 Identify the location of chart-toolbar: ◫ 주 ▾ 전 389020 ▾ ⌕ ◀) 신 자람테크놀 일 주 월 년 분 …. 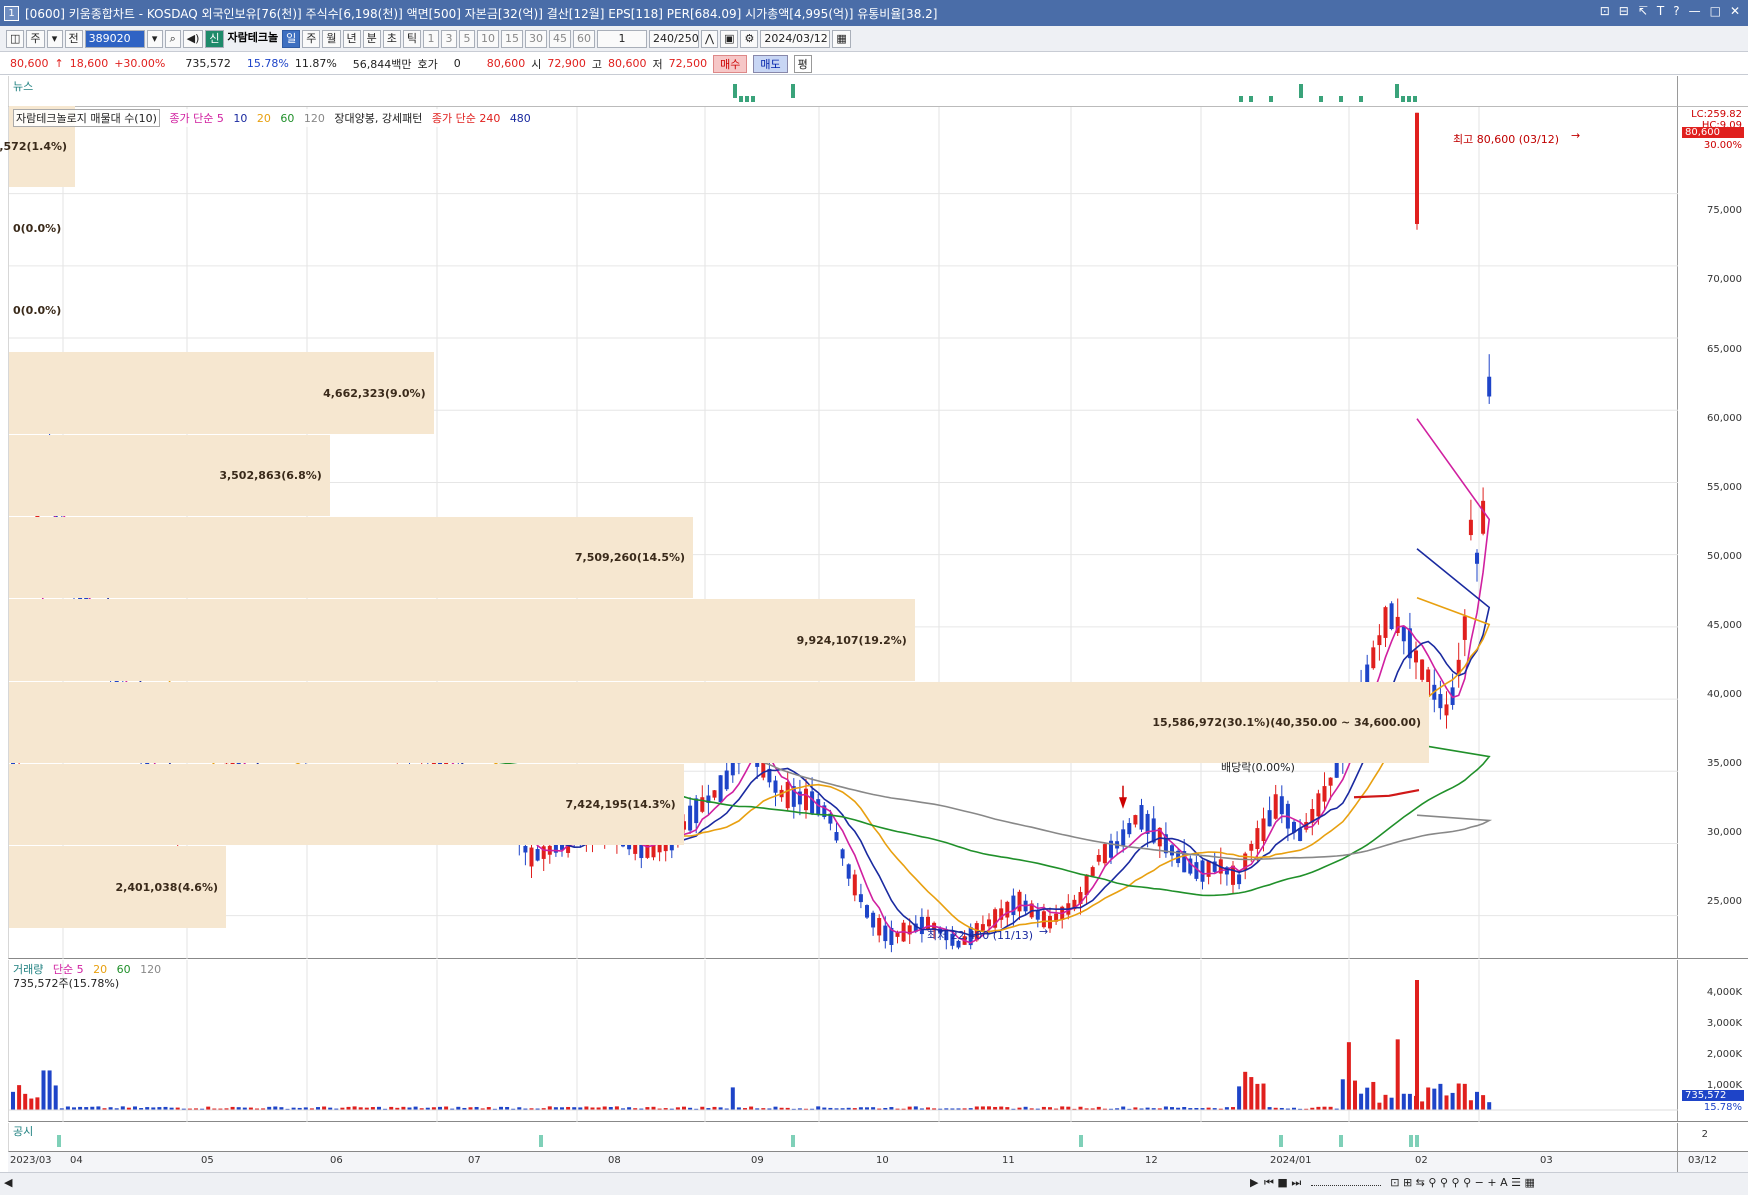
(874, 39).